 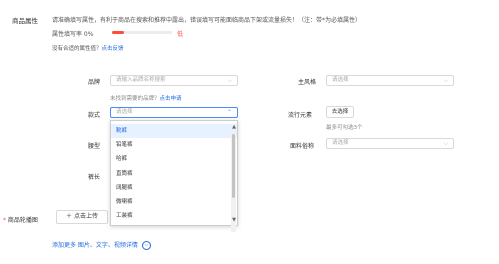 I want to click on chevron-down-circle-icon: ⌵, so click(x=146, y=245).